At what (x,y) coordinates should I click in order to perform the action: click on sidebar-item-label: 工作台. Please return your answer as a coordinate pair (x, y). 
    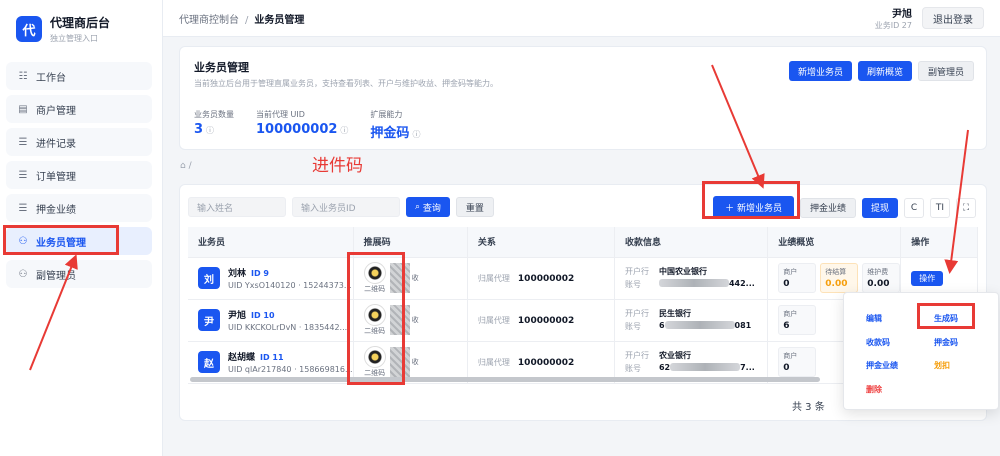
    Looking at the image, I should click on (51, 78).